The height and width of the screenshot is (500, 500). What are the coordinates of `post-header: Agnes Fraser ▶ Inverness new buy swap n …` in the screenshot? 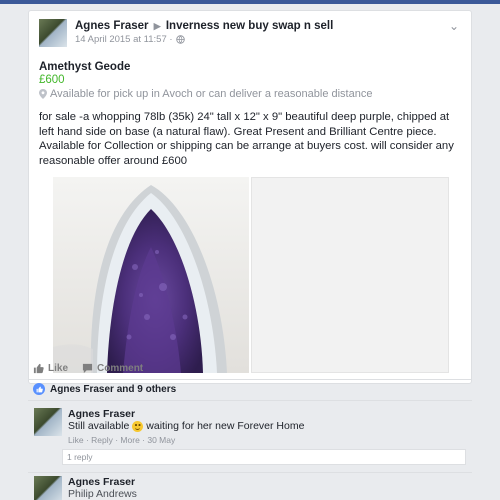 It's located at (250, 29).